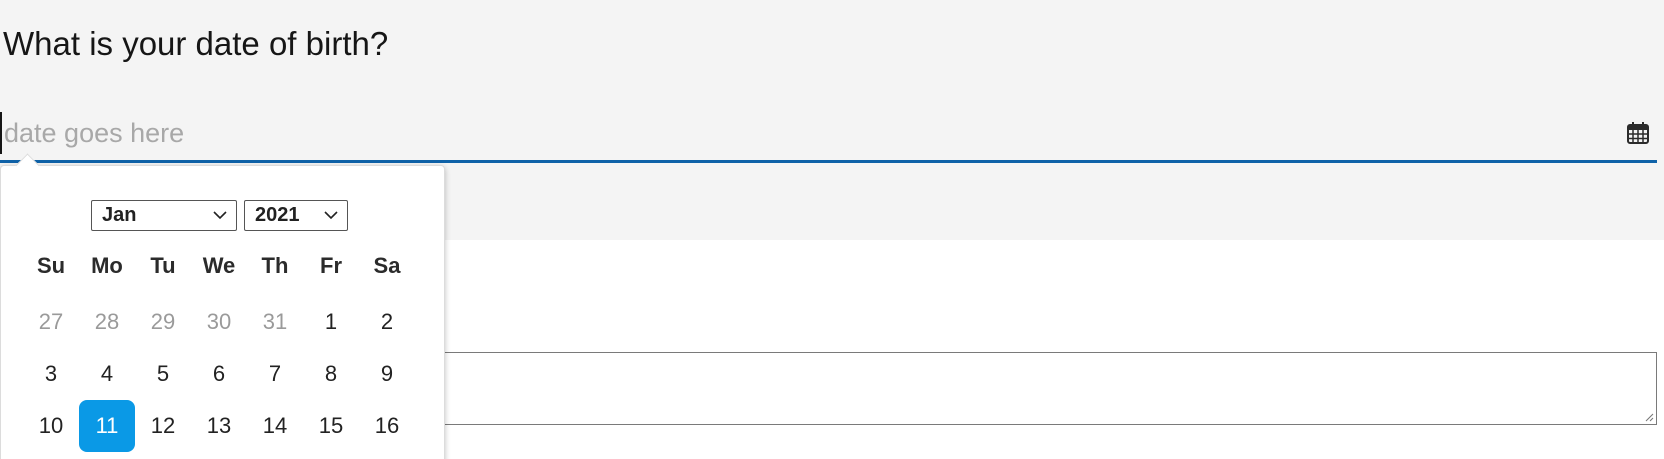 The height and width of the screenshot is (459, 1664). Describe the element at coordinates (107, 322) in the screenshot. I see `day-cell: 28` at that location.